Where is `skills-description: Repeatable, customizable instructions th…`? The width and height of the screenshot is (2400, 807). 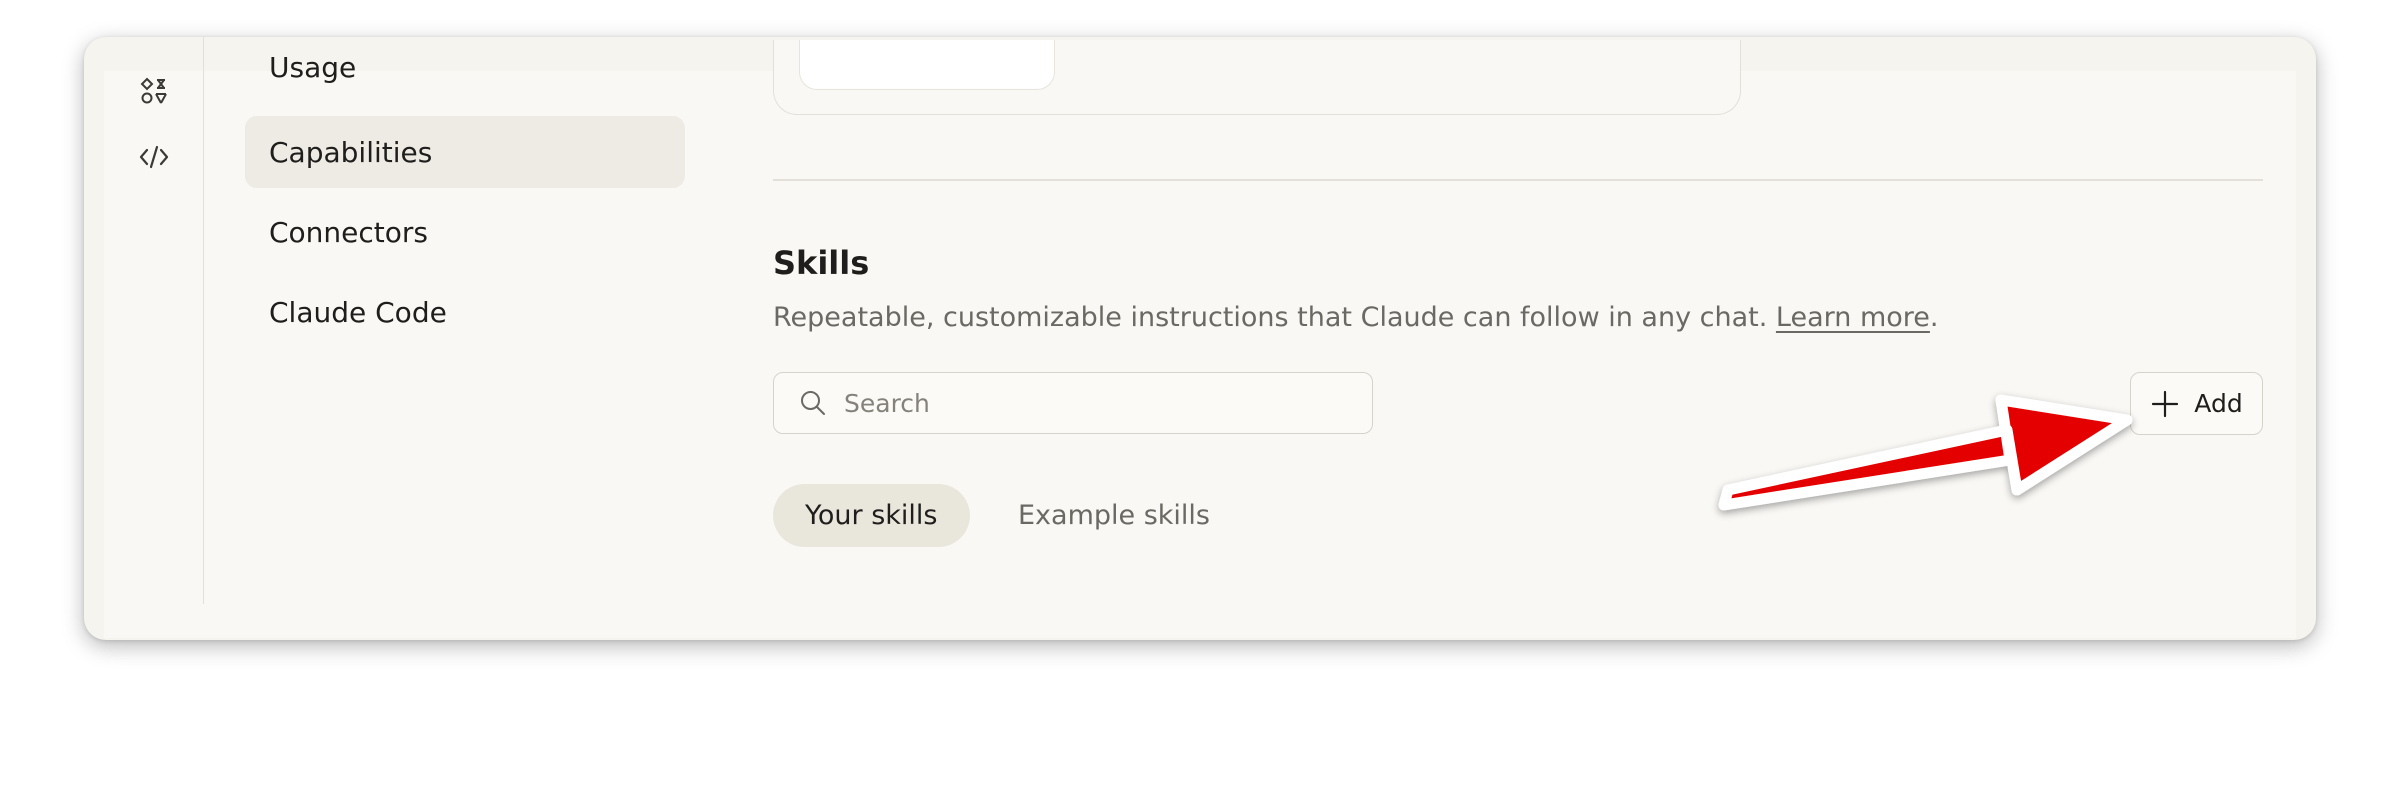
skills-description: Repeatable, customizable instructions th… is located at coordinates (1356, 317).